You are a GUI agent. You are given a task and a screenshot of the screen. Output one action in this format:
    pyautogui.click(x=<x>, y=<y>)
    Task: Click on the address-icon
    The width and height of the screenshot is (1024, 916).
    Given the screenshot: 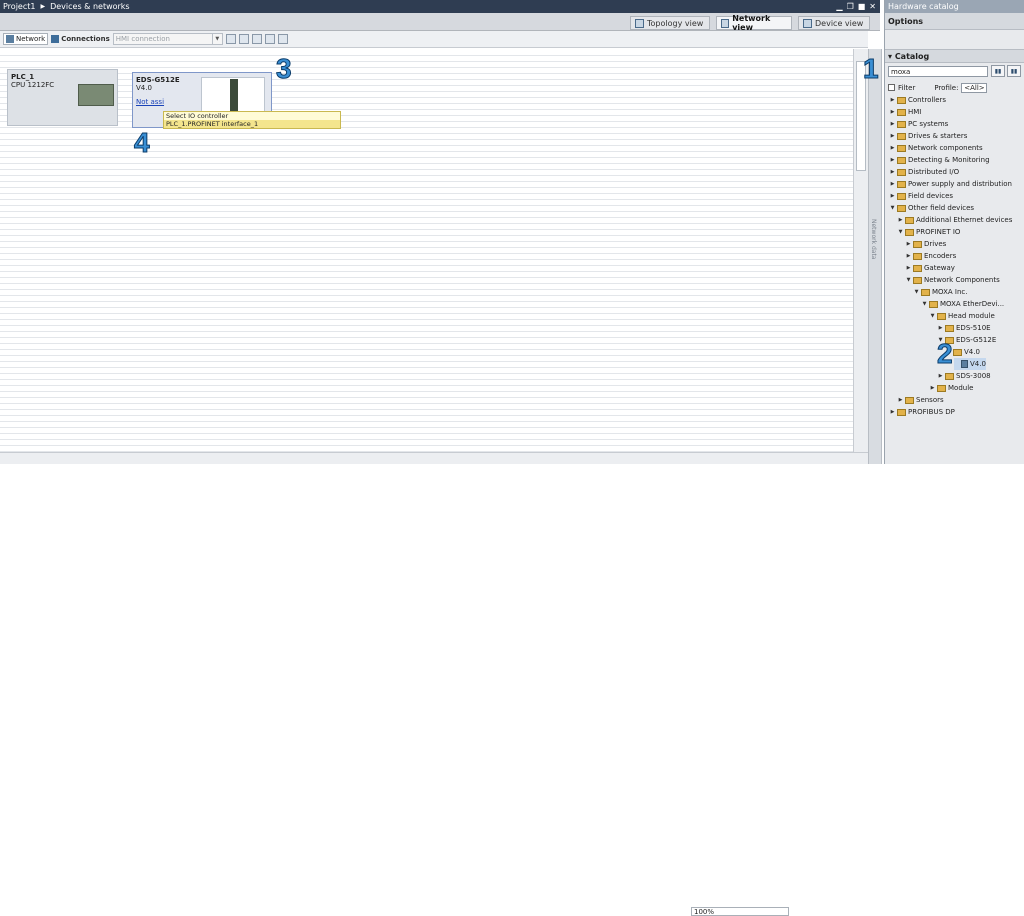 What is the action you would take?
    pyautogui.click(x=230, y=39)
    